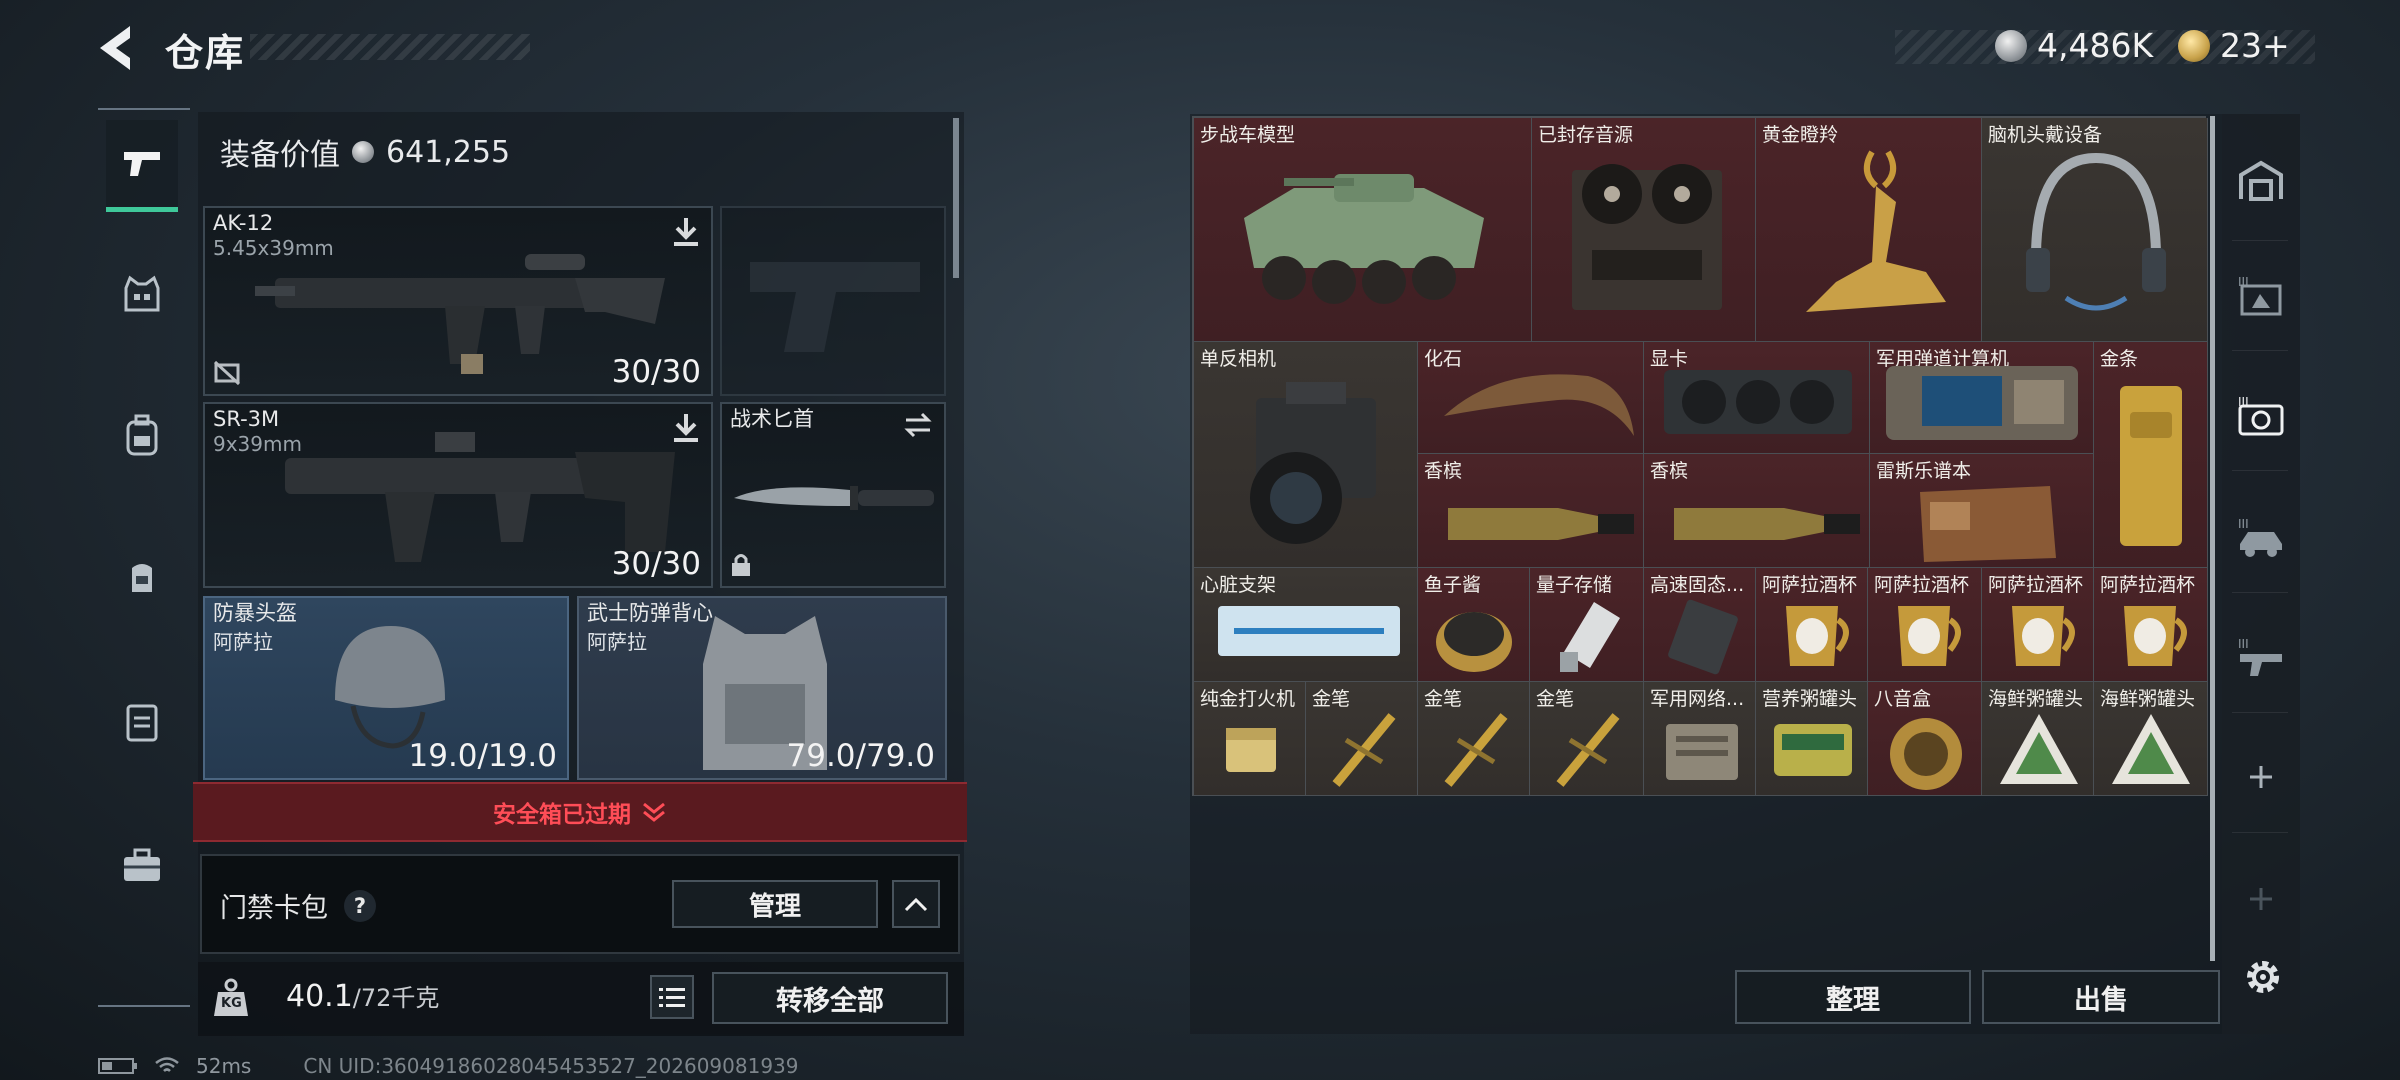 Image resolution: width=2400 pixels, height=1080 pixels. What do you see at coordinates (224, 1066) in the screenshot?
I see `ping-value: 52ms` at bounding box center [224, 1066].